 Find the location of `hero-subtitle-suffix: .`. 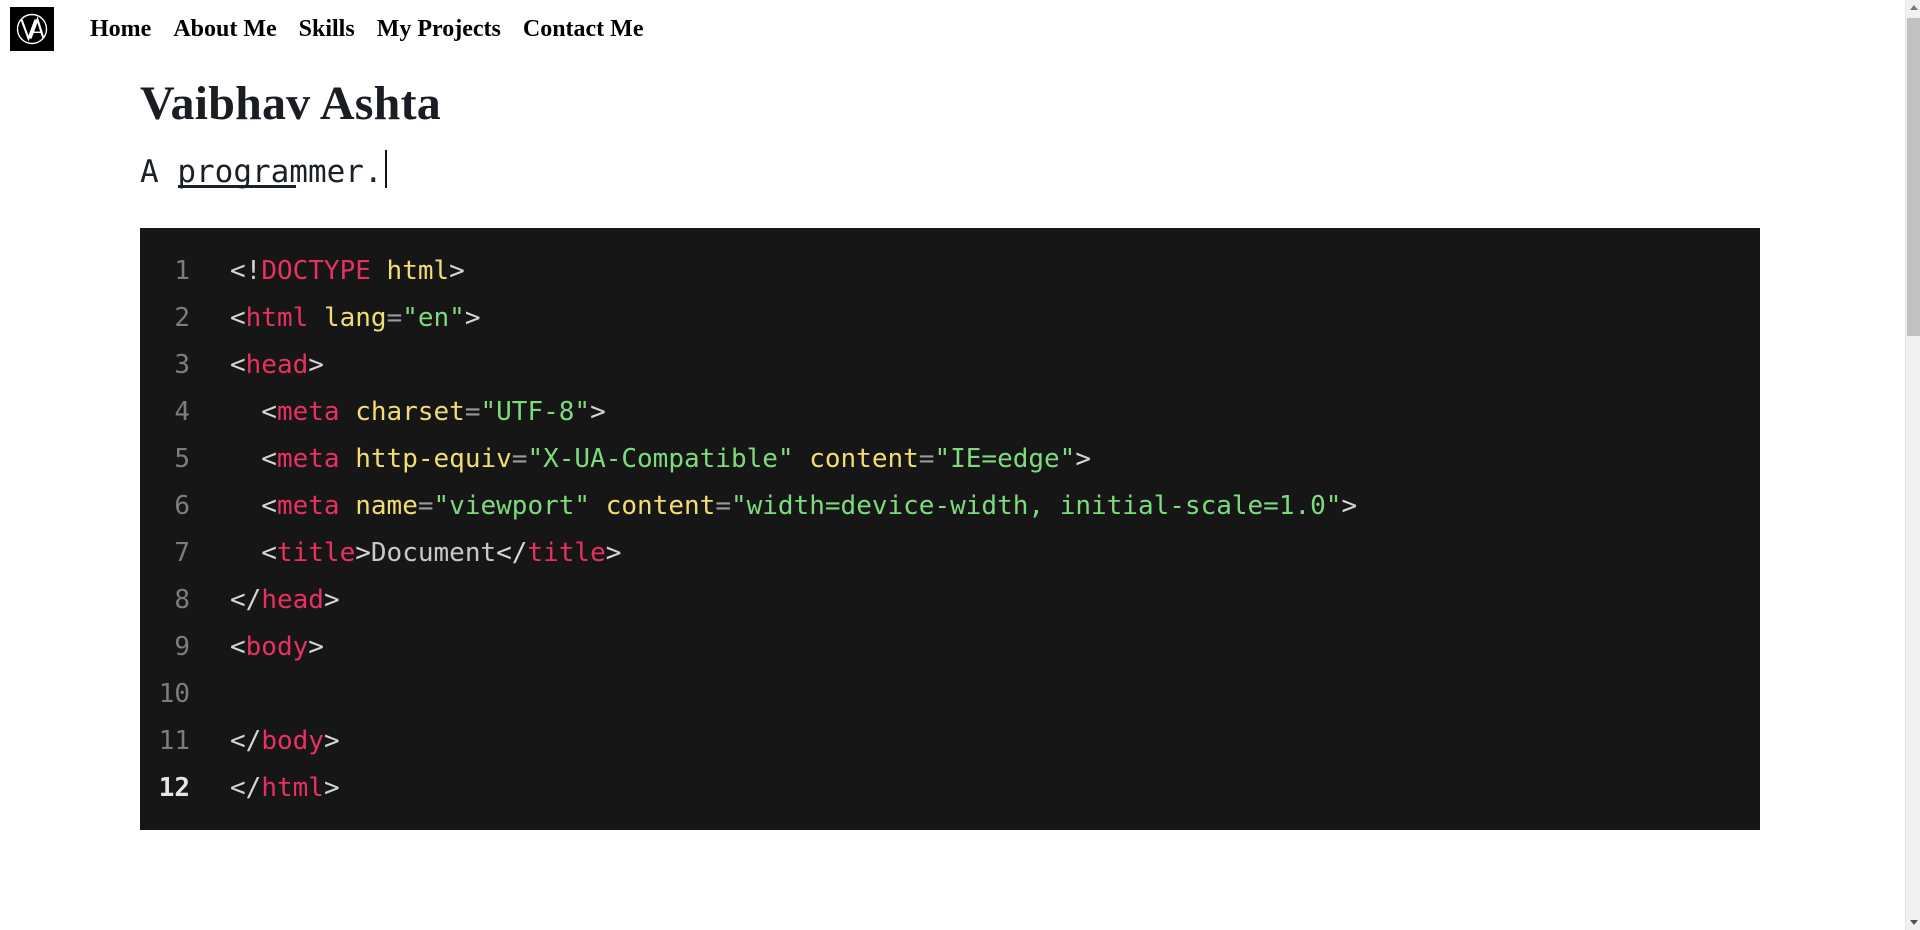

hero-subtitle-suffix: . is located at coordinates (373, 171).